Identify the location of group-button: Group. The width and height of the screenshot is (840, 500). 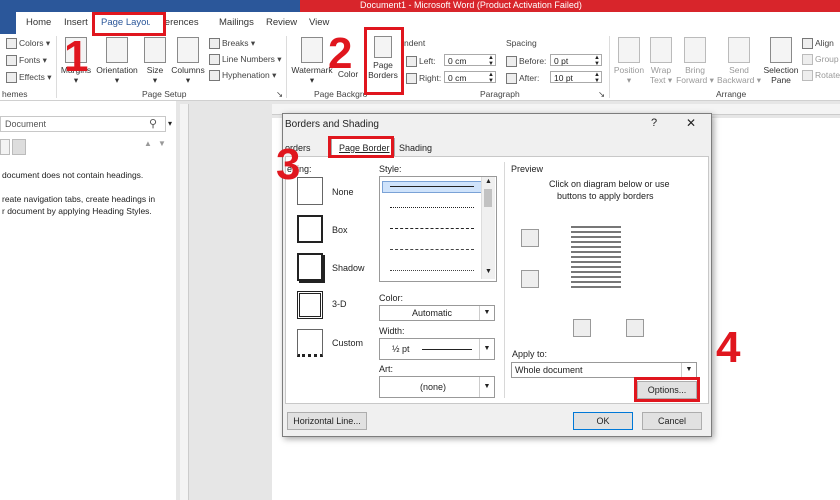
(820, 60).